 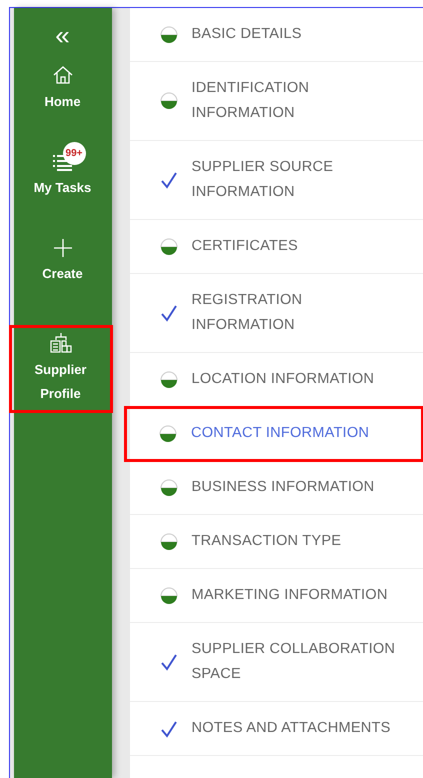 What do you see at coordinates (276, 488) in the screenshot?
I see `section-item: BUSINESS INFORMATION` at bounding box center [276, 488].